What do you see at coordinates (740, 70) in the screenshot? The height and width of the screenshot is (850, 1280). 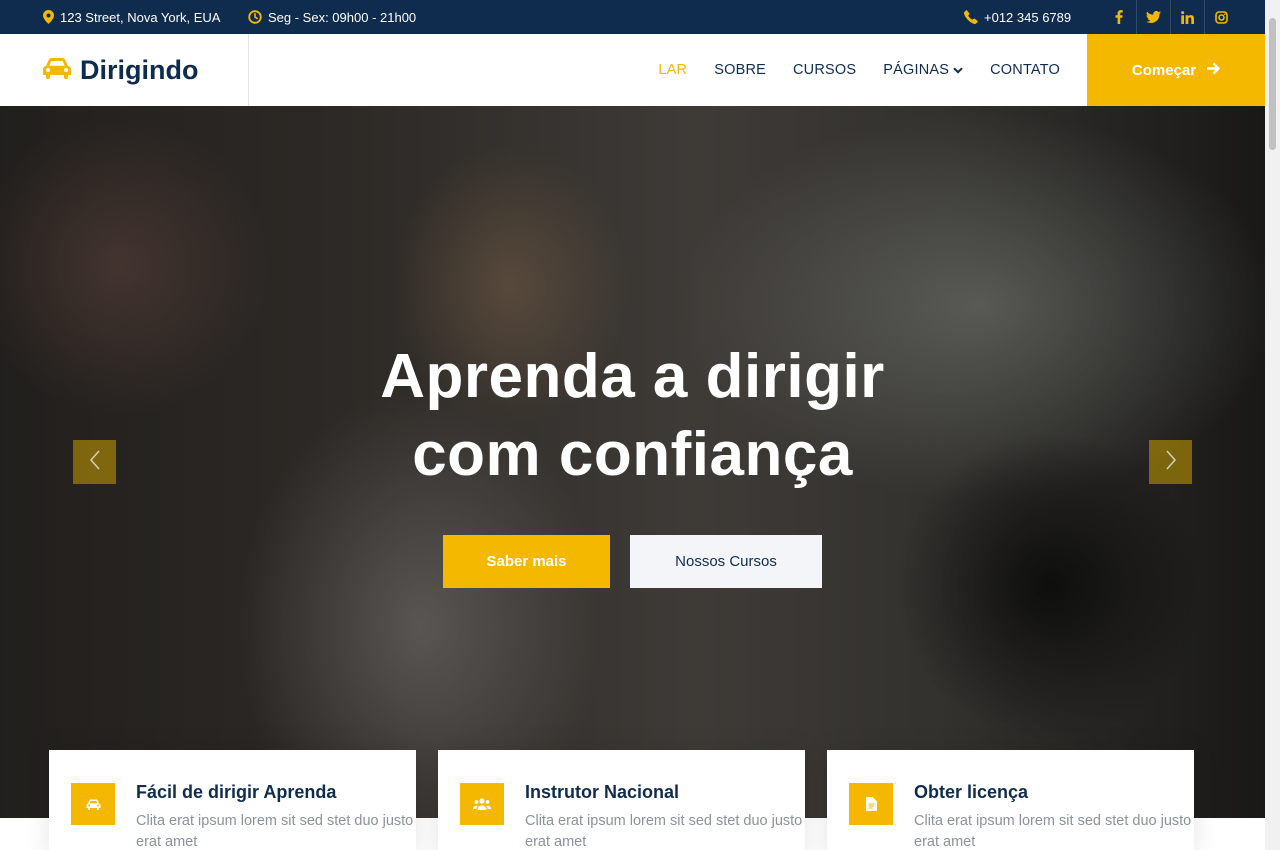 I see `nav-item-sobre: SOBRE` at bounding box center [740, 70].